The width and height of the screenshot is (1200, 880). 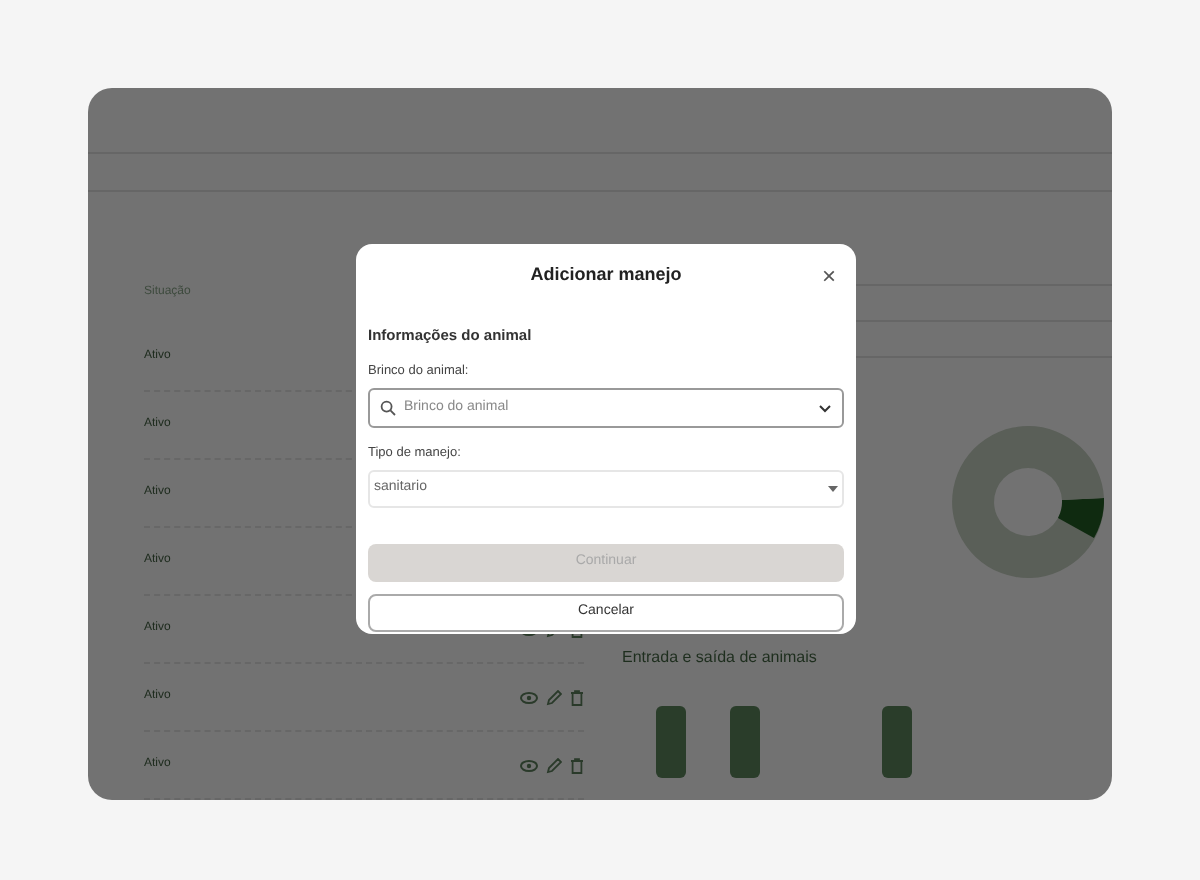 I want to click on chart-title: Entrada e saída de animais, so click(x=719, y=657).